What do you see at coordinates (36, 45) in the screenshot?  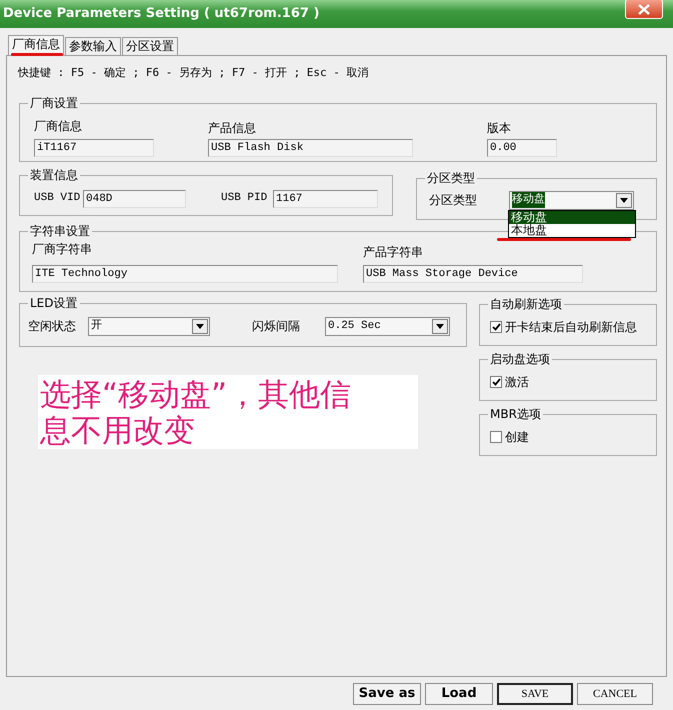 I see `tab: 厂商信息` at bounding box center [36, 45].